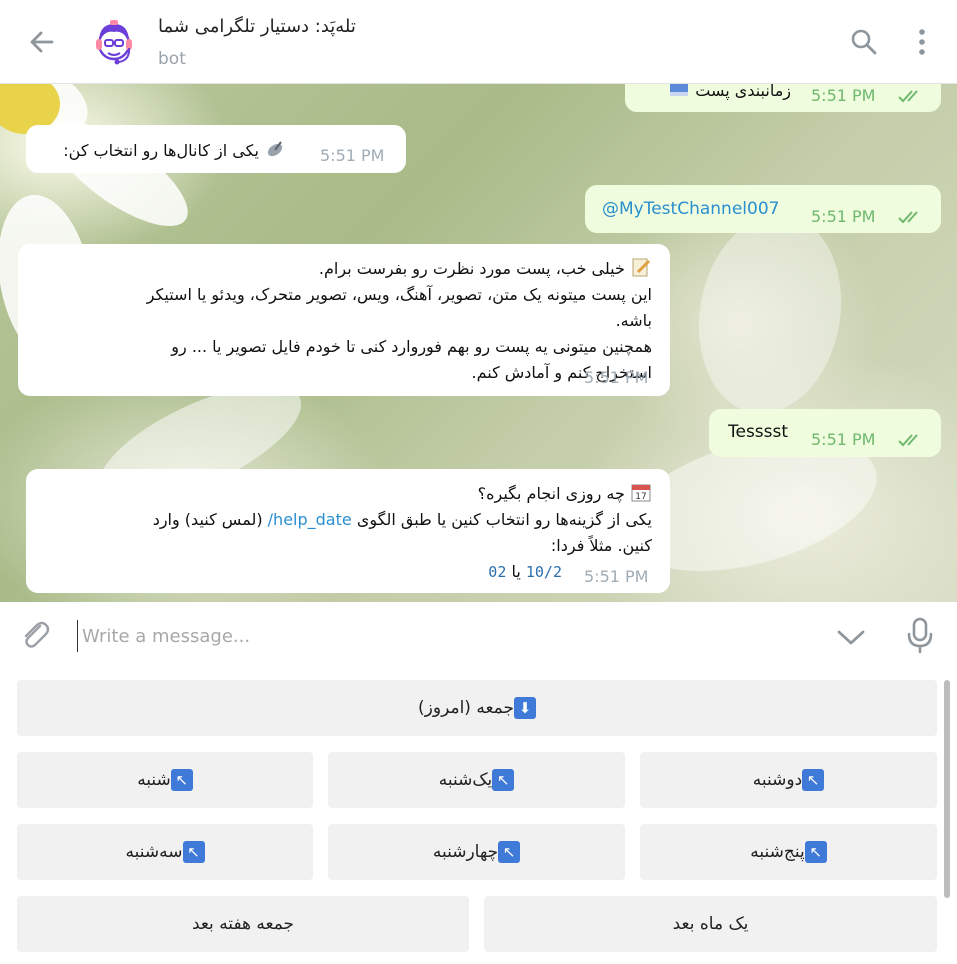 This screenshot has height=964, width=957. What do you see at coordinates (544, 572) in the screenshot?
I see `code-sample: 10/2` at bounding box center [544, 572].